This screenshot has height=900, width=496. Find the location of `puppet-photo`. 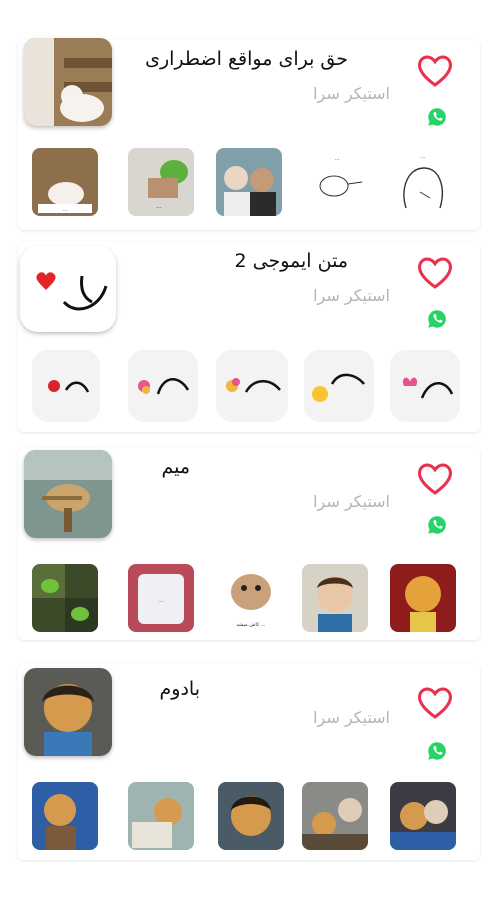

puppet-photo is located at coordinates (68, 712).